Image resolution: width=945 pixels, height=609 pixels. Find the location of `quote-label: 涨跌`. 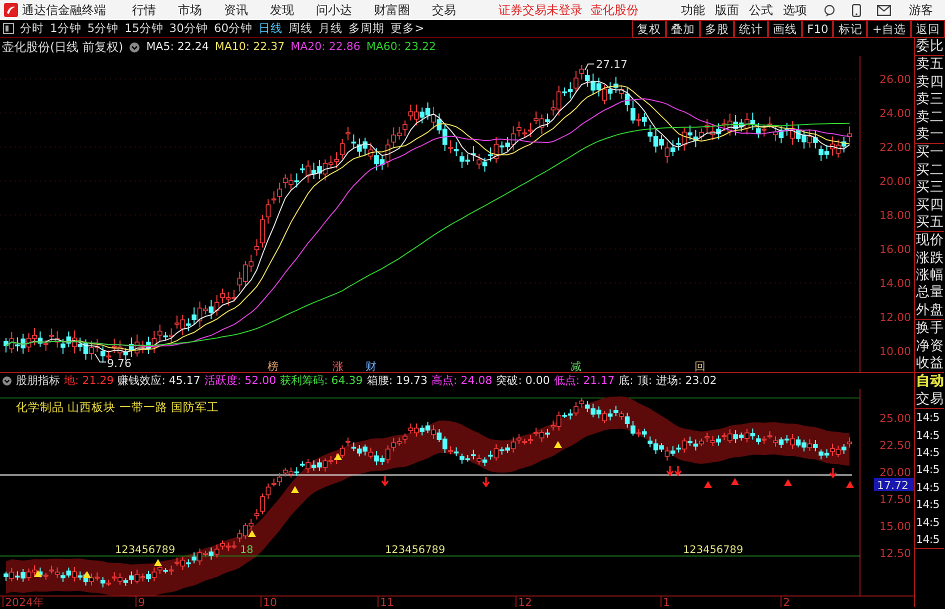

quote-label: 涨跌 is located at coordinates (930, 258).